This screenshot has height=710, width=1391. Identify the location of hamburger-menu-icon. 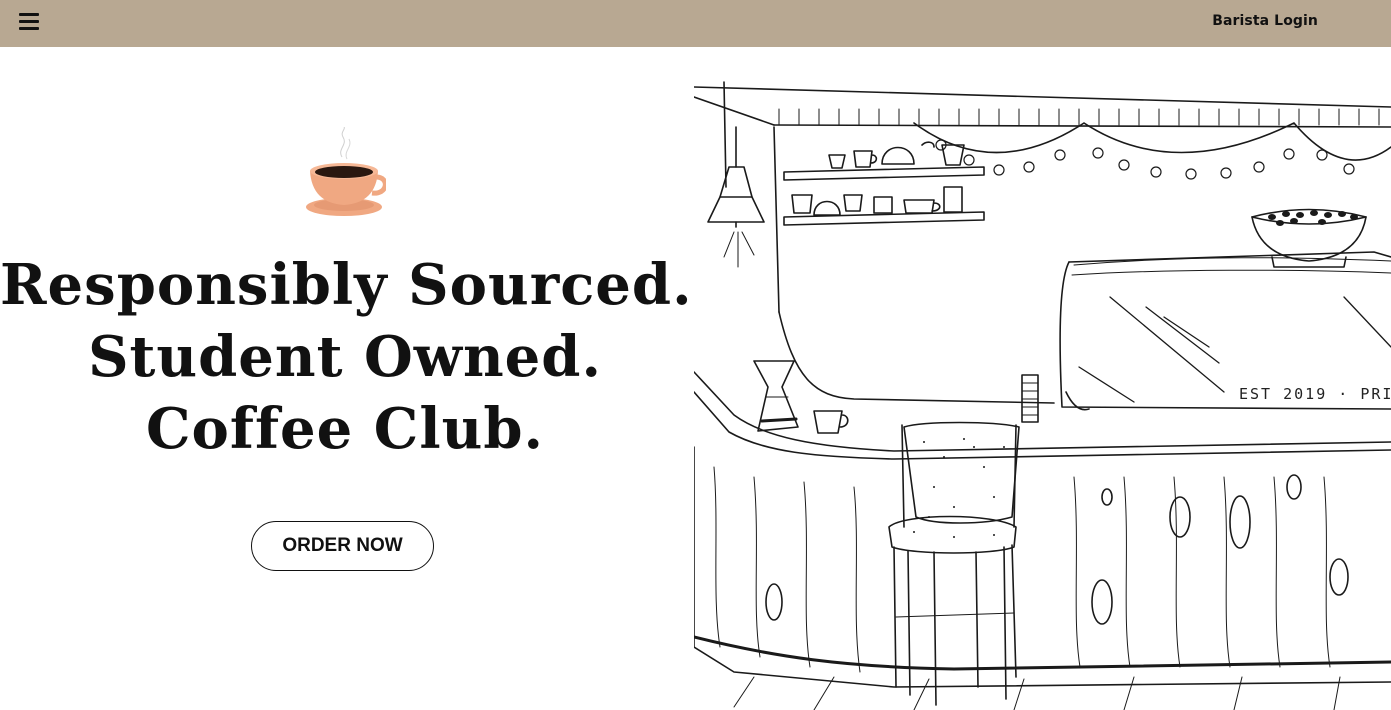
(29, 22).